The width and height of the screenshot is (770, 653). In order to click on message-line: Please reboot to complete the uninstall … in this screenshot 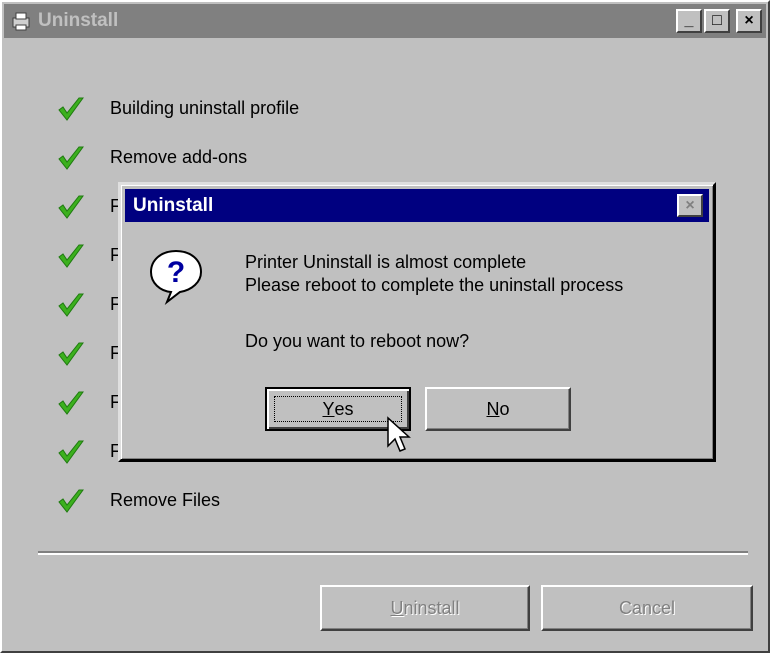, I will do `click(434, 285)`.